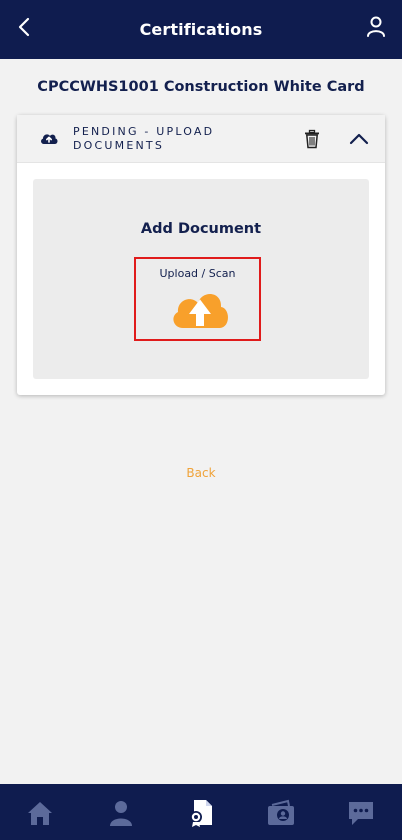 Image resolution: width=402 pixels, height=840 pixels. What do you see at coordinates (281, 813) in the screenshot?
I see `wallet-card-icon` at bounding box center [281, 813].